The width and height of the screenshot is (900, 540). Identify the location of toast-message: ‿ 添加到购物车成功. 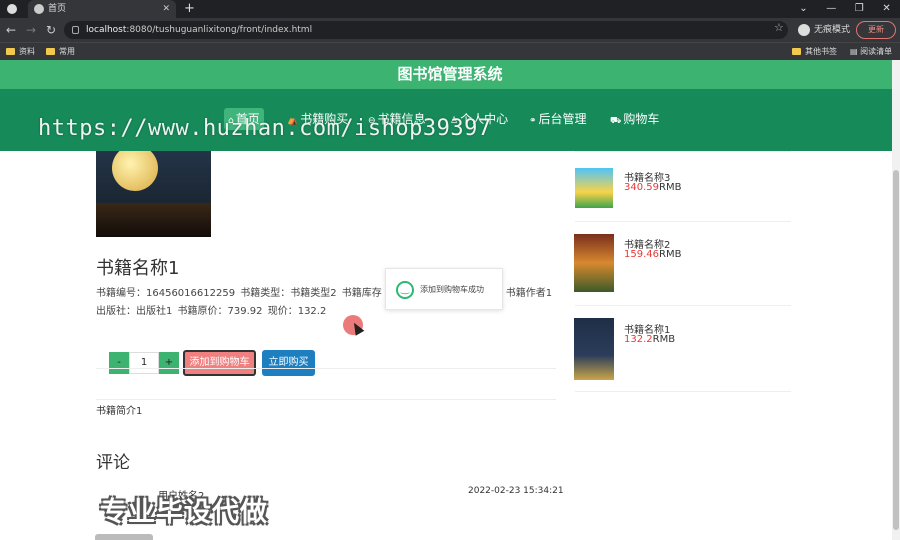
(444, 289).